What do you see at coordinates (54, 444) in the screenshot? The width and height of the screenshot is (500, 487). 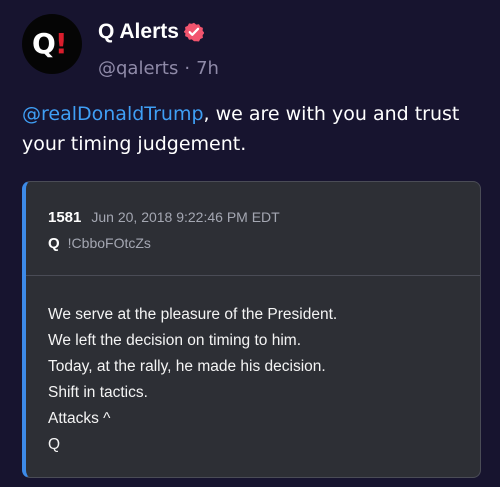 I see `post-signature: Q` at bounding box center [54, 444].